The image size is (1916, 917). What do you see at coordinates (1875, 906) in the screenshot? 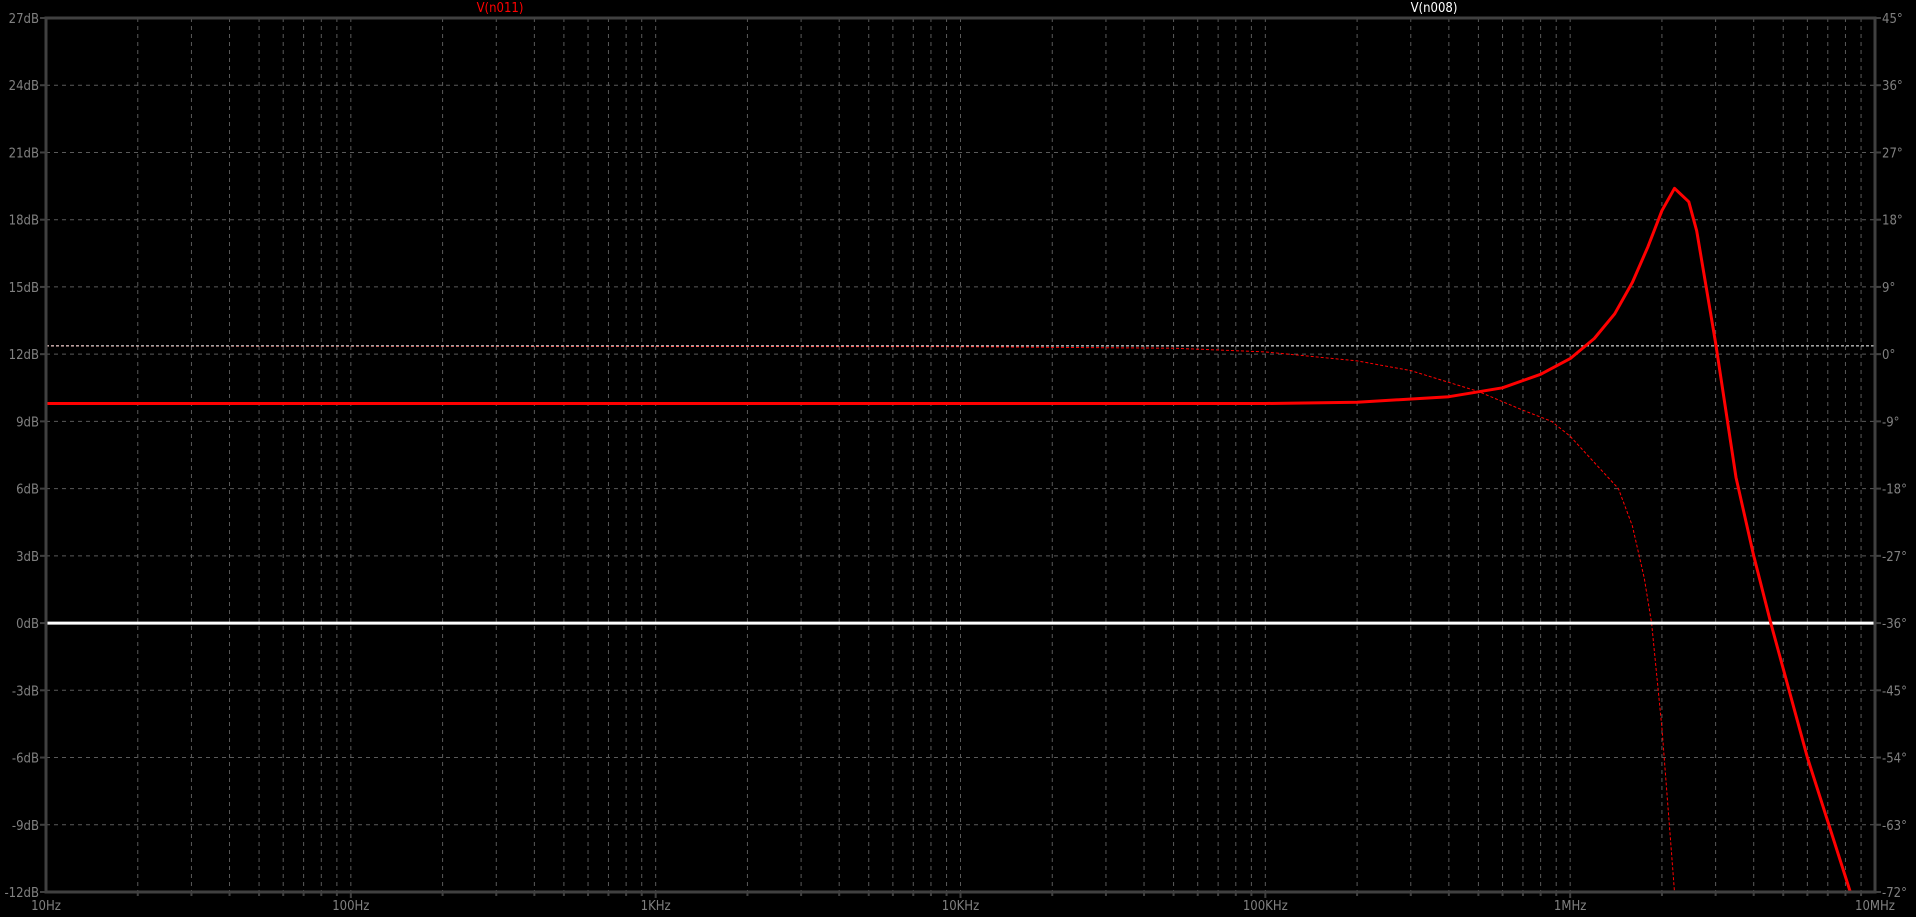
I see `x-tick-label: 10MHz` at bounding box center [1875, 906].